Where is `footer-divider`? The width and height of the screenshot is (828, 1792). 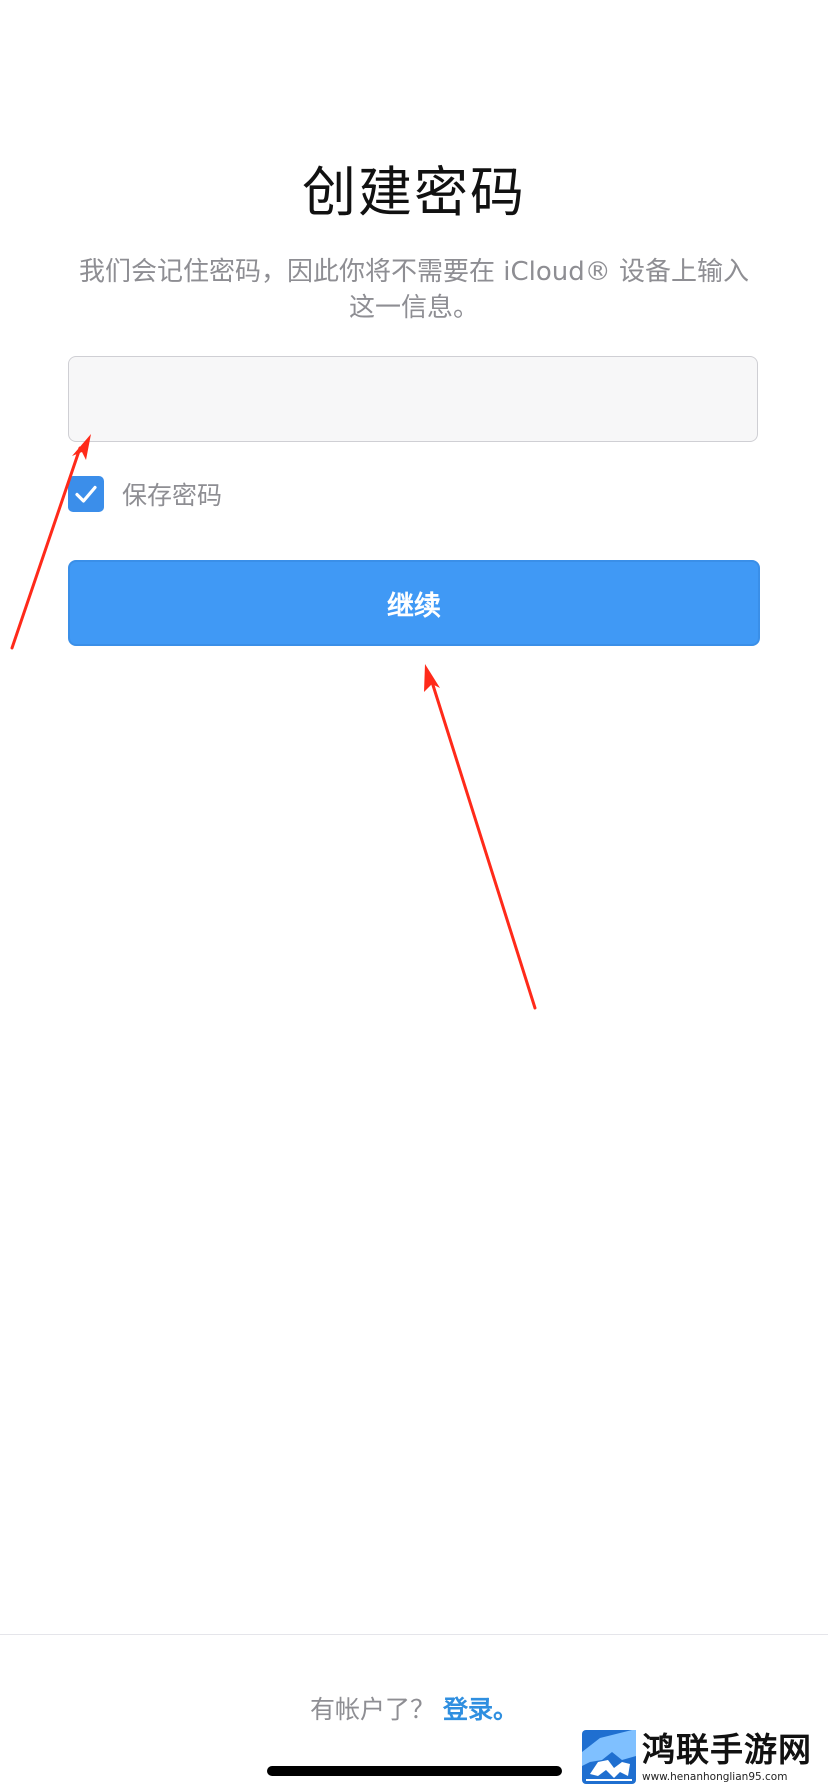
footer-divider is located at coordinates (414, 1634).